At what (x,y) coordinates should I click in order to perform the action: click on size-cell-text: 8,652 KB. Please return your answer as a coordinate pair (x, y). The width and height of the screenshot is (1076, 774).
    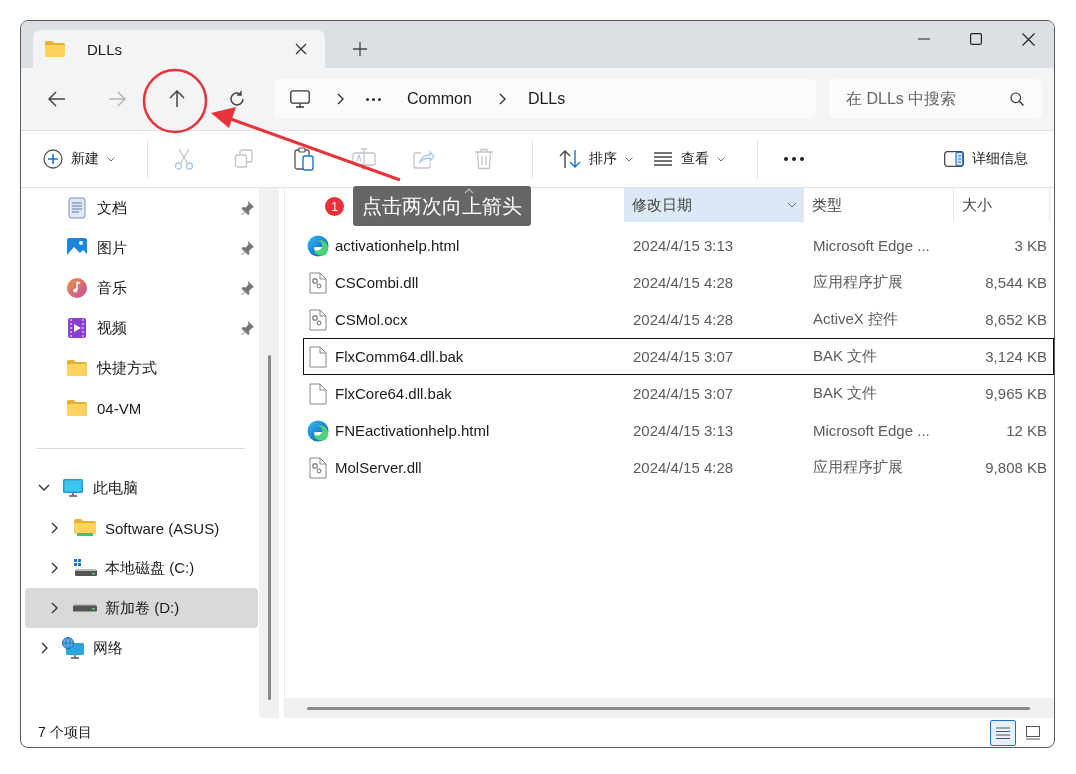
    Looking at the image, I should click on (1016, 319).